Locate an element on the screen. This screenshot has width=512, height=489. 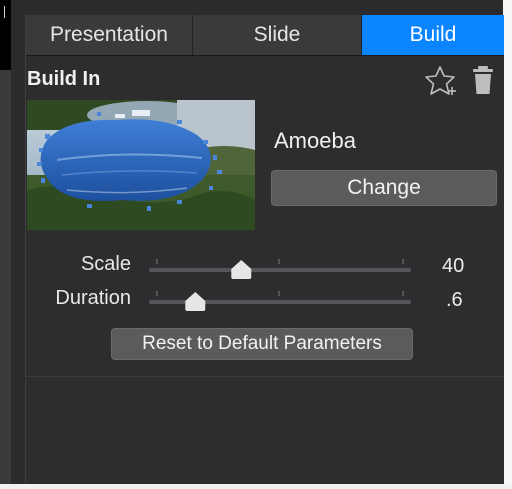
left-edge-lower is located at coordinates (5, 279).